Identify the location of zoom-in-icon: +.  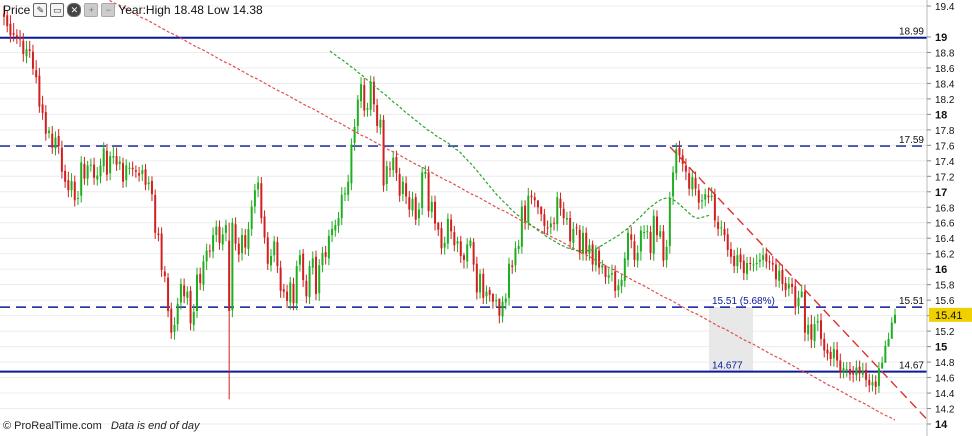
(91, 10).